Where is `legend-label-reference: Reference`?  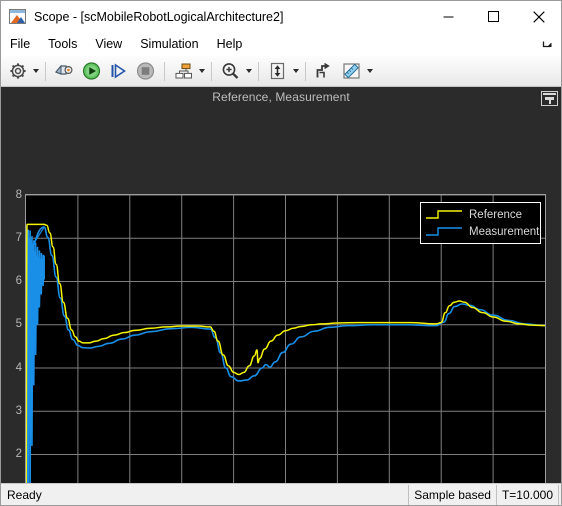 legend-label-reference: Reference is located at coordinates (496, 214).